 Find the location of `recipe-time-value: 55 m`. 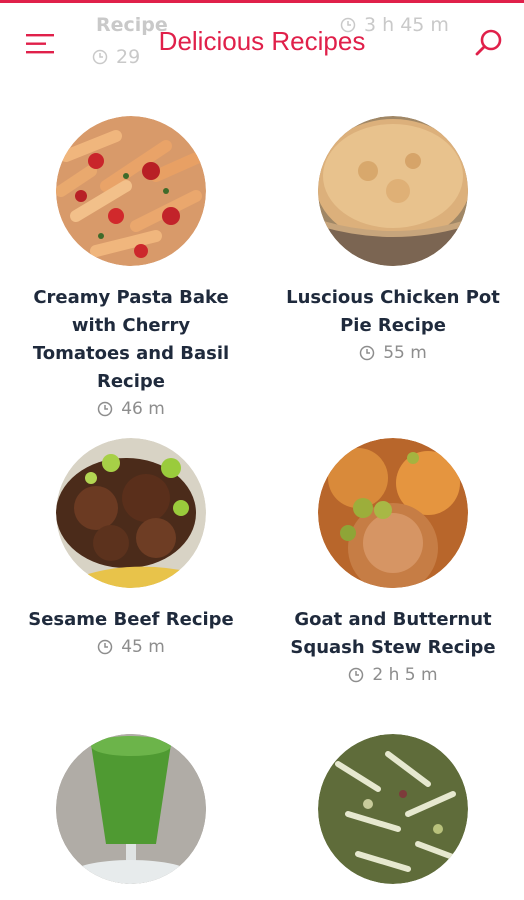

recipe-time-value: 55 m is located at coordinates (405, 353).